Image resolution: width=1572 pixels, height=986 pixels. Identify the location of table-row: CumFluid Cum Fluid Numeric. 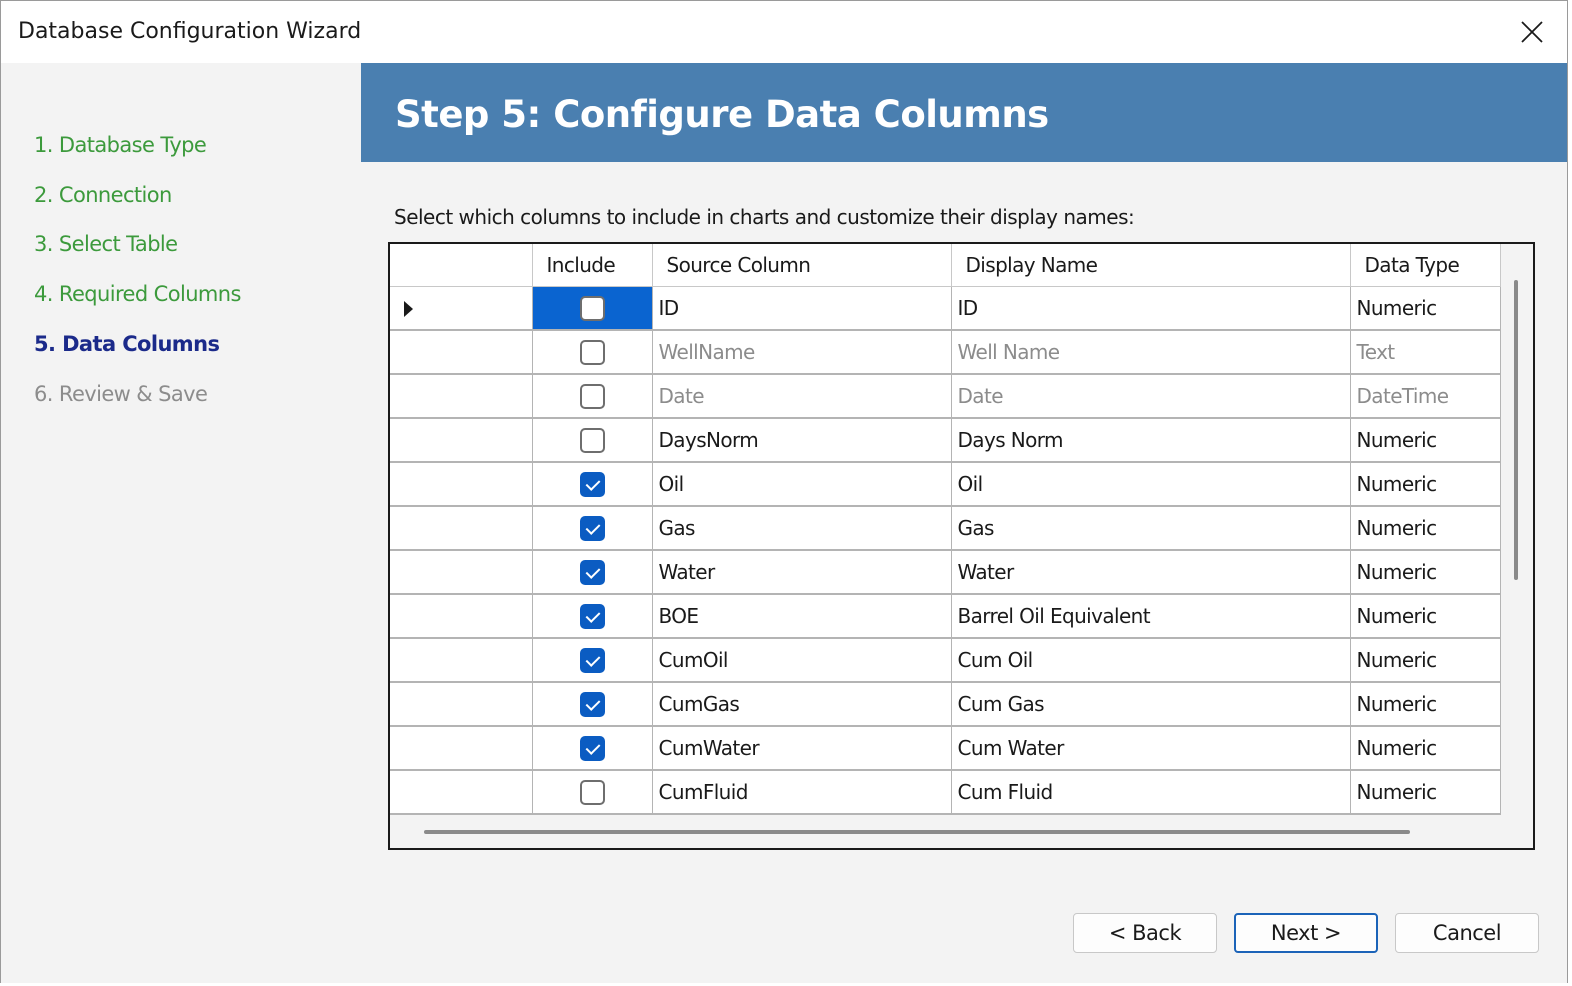
(945, 792).